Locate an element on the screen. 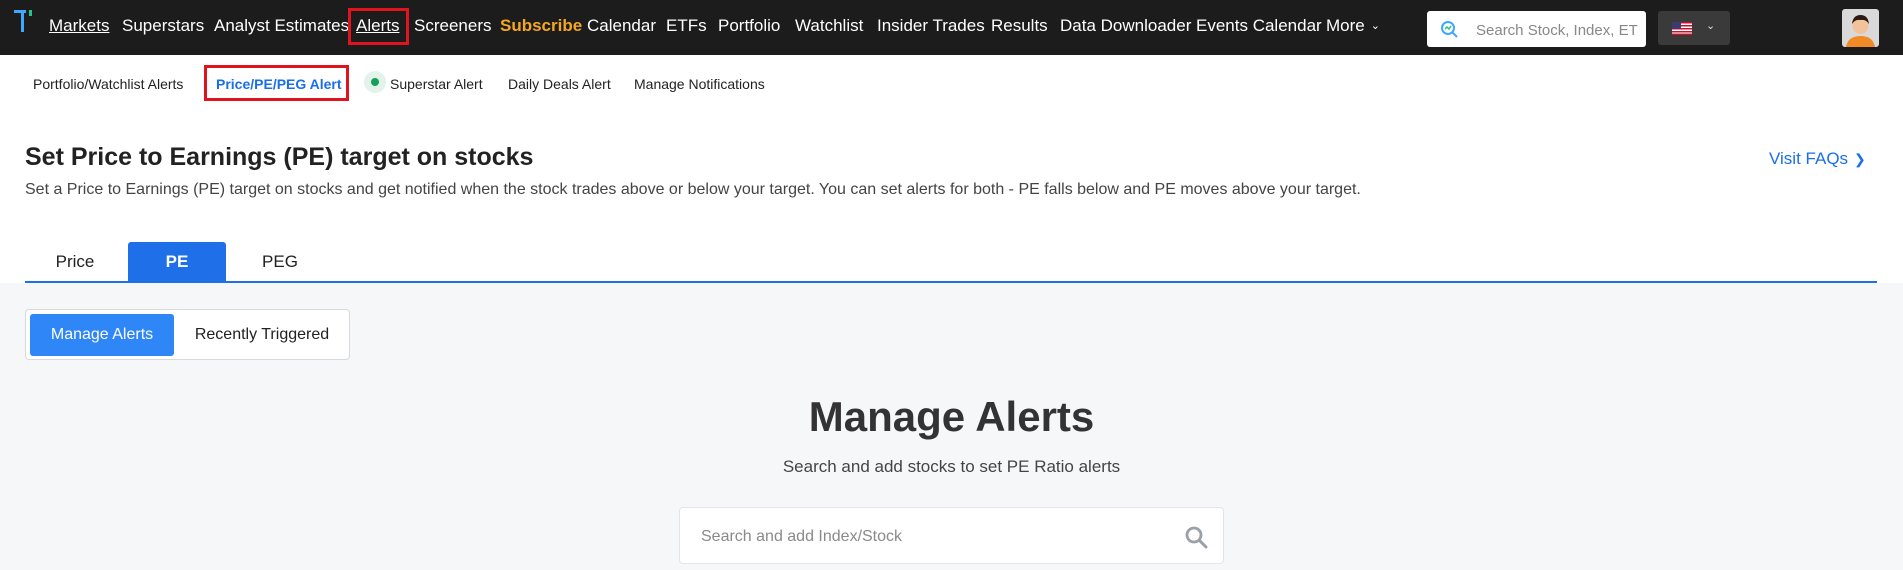 The image size is (1903, 570). nav-more: More ⌄ is located at coordinates (1353, 26).